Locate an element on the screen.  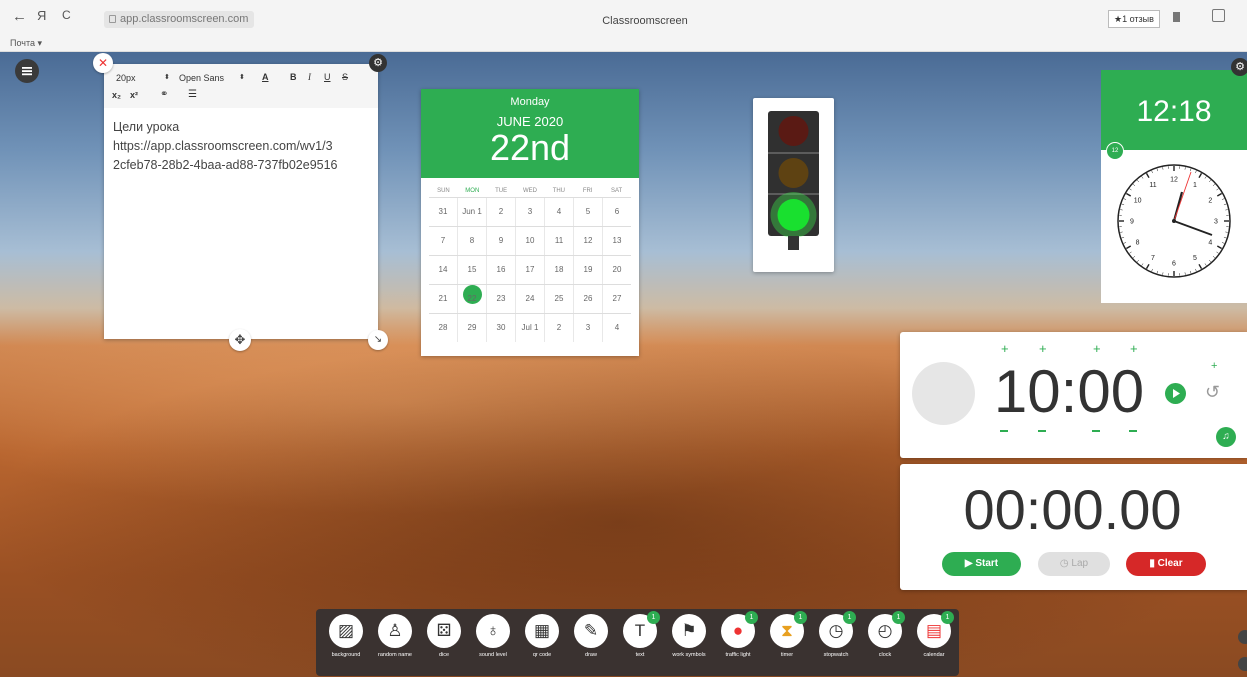
calendar-day-cell: 5 is located at coordinates (587, 212).